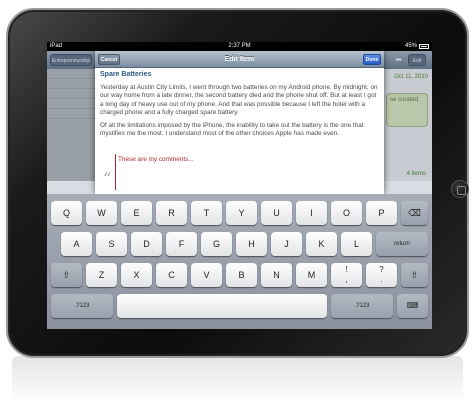  Describe the element at coordinates (101, 275) in the screenshot. I see `key-z: Z` at that location.